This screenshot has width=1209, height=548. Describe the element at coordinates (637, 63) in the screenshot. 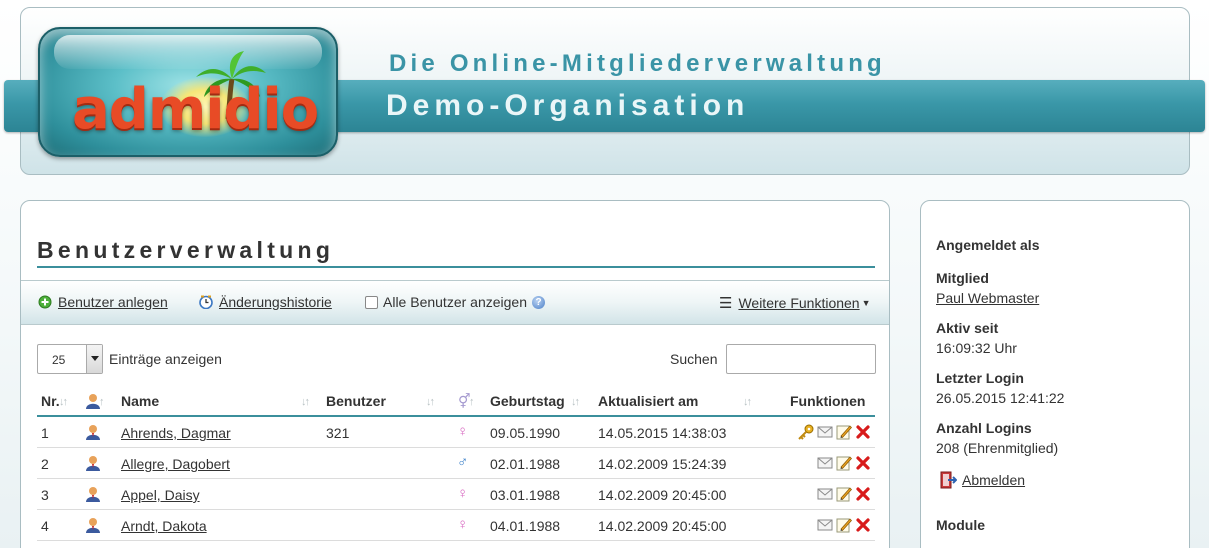

I see `site-tagline: Die Online-Mitgliederverwaltung` at that location.